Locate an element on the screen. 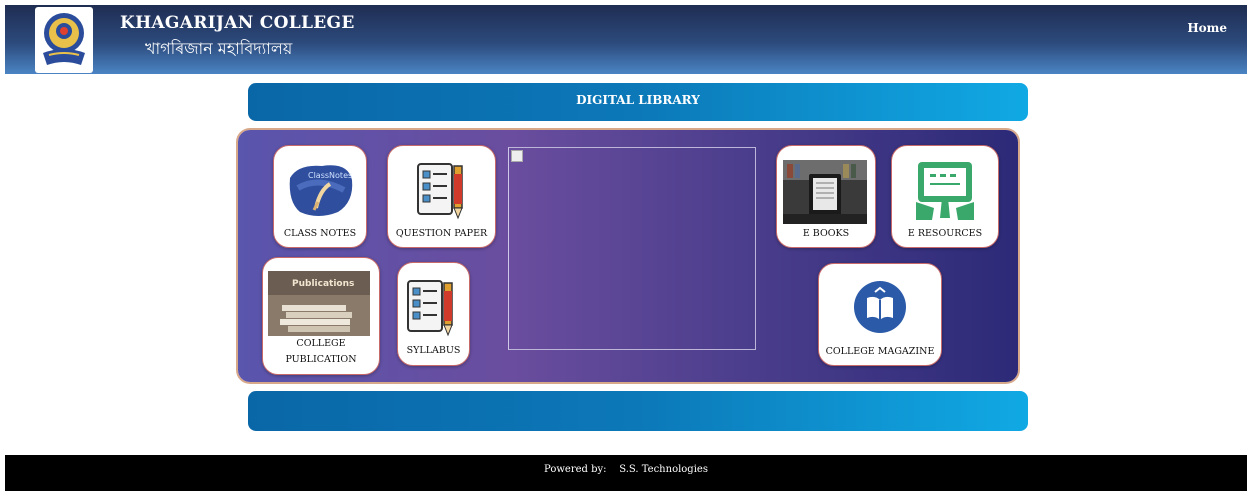  digital-library-bar: DIGITAL LIBRARY is located at coordinates (638, 102).